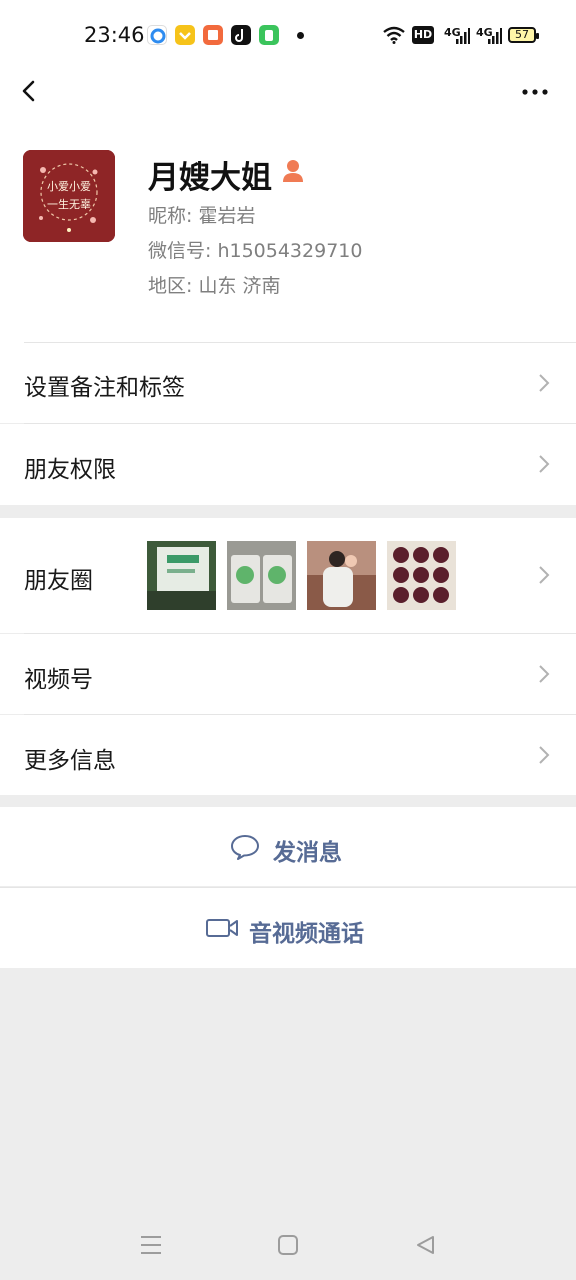  Describe the element at coordinates (269, 35) in the screenshot. I see `green-app-icon` at that location.